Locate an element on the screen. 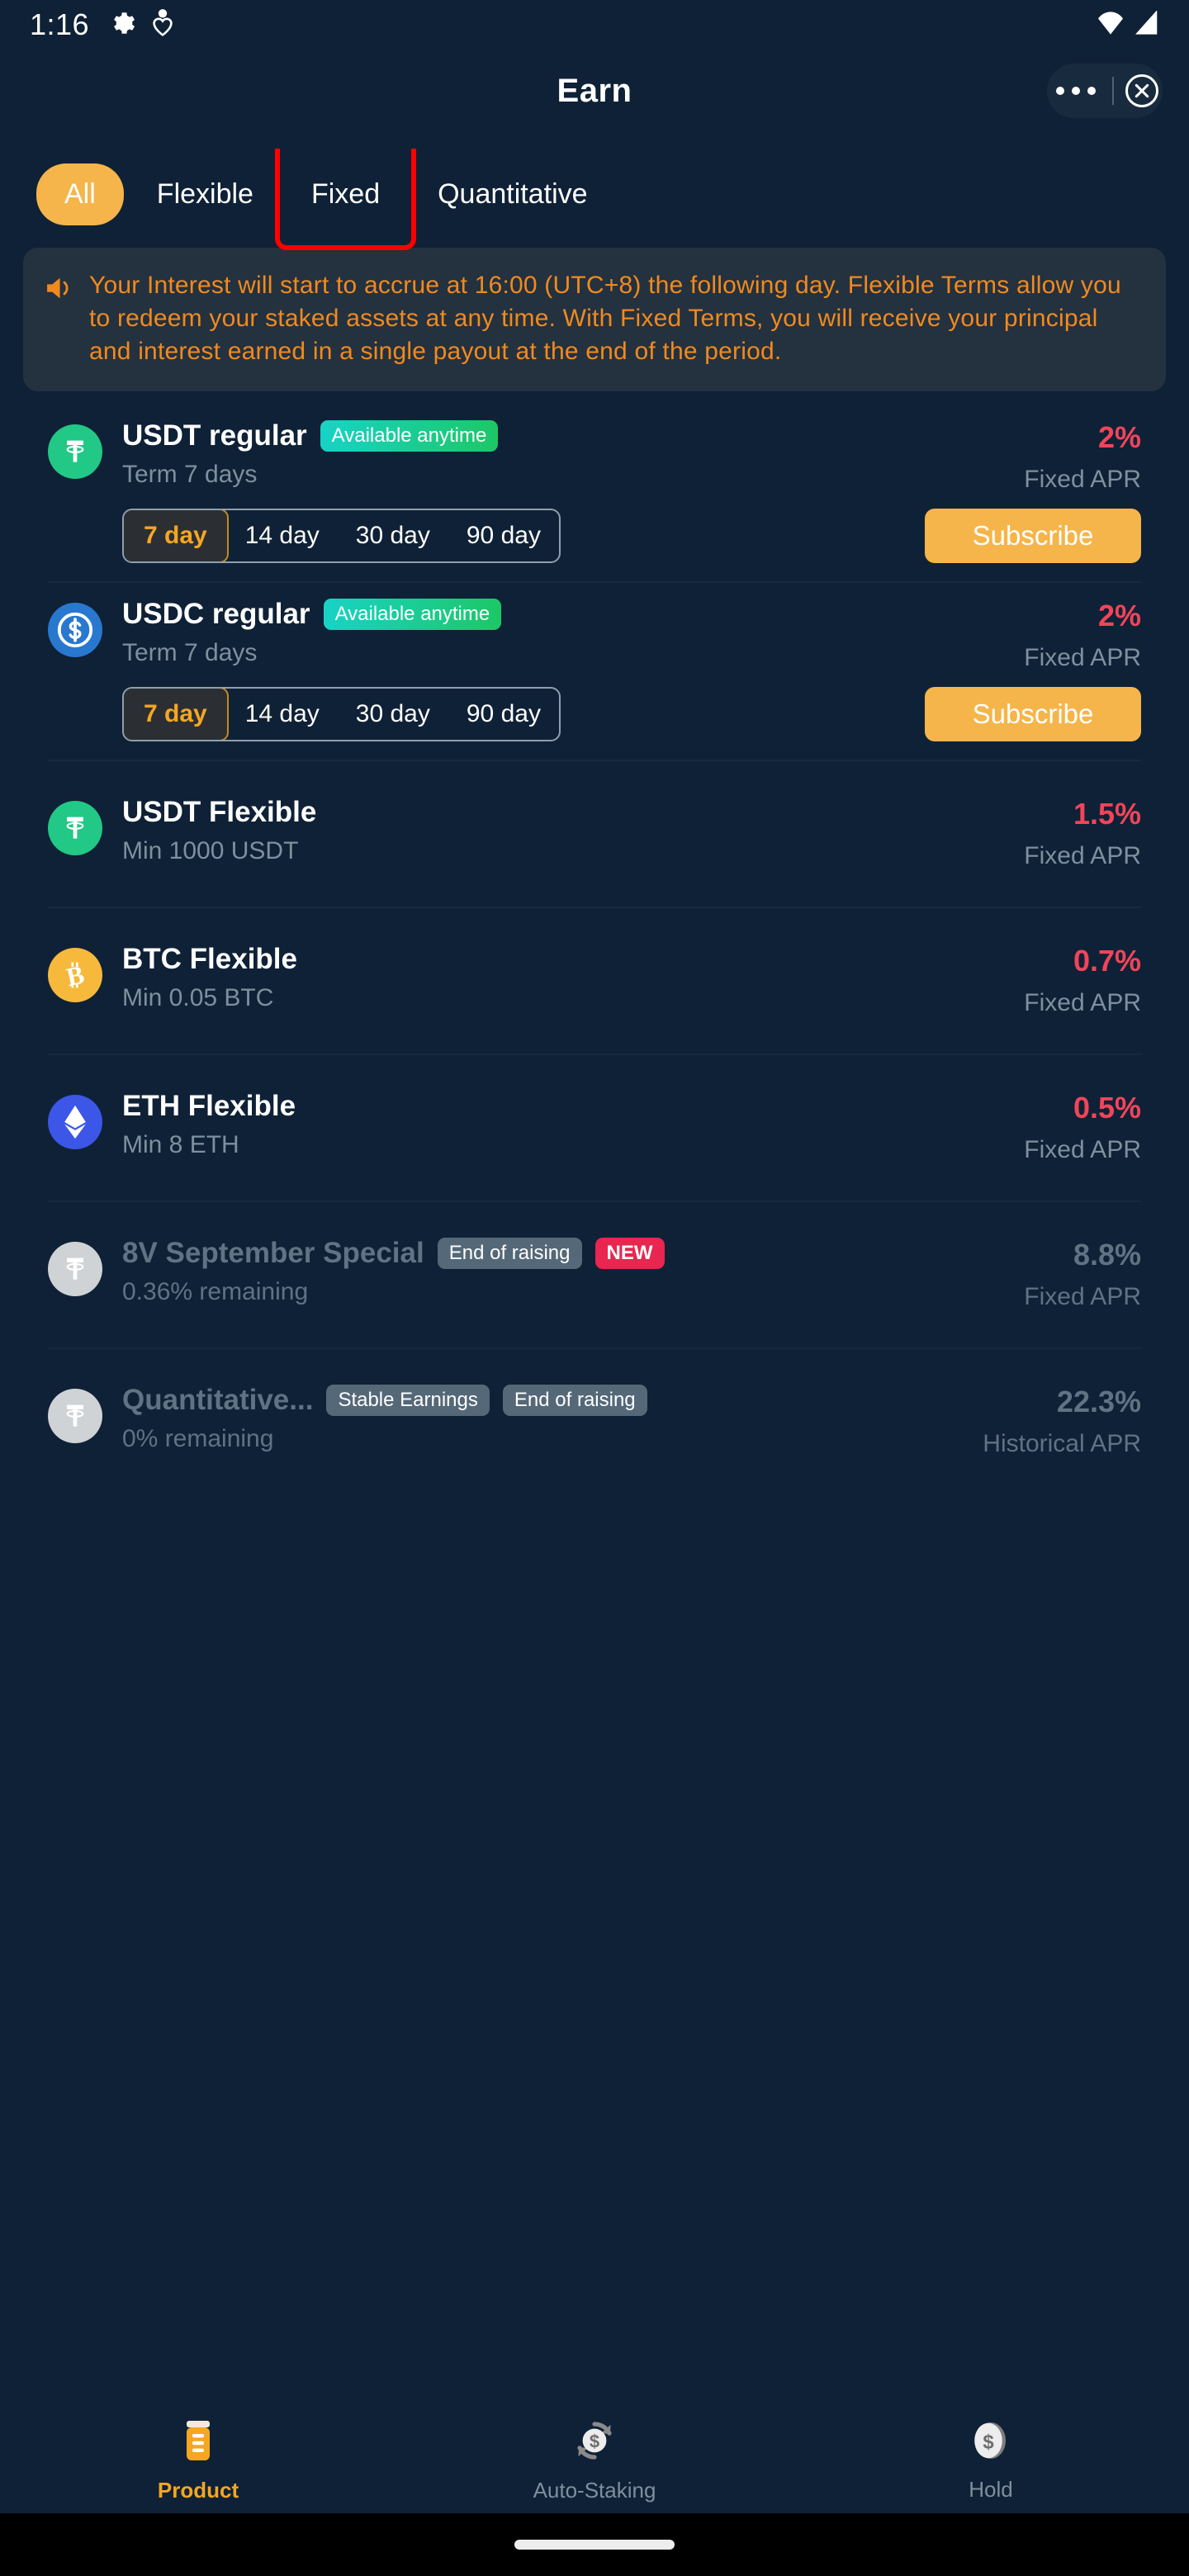 The width and height of the screenshot is (1189, 2576). tab-all: All is located at coordinates (80, 194).